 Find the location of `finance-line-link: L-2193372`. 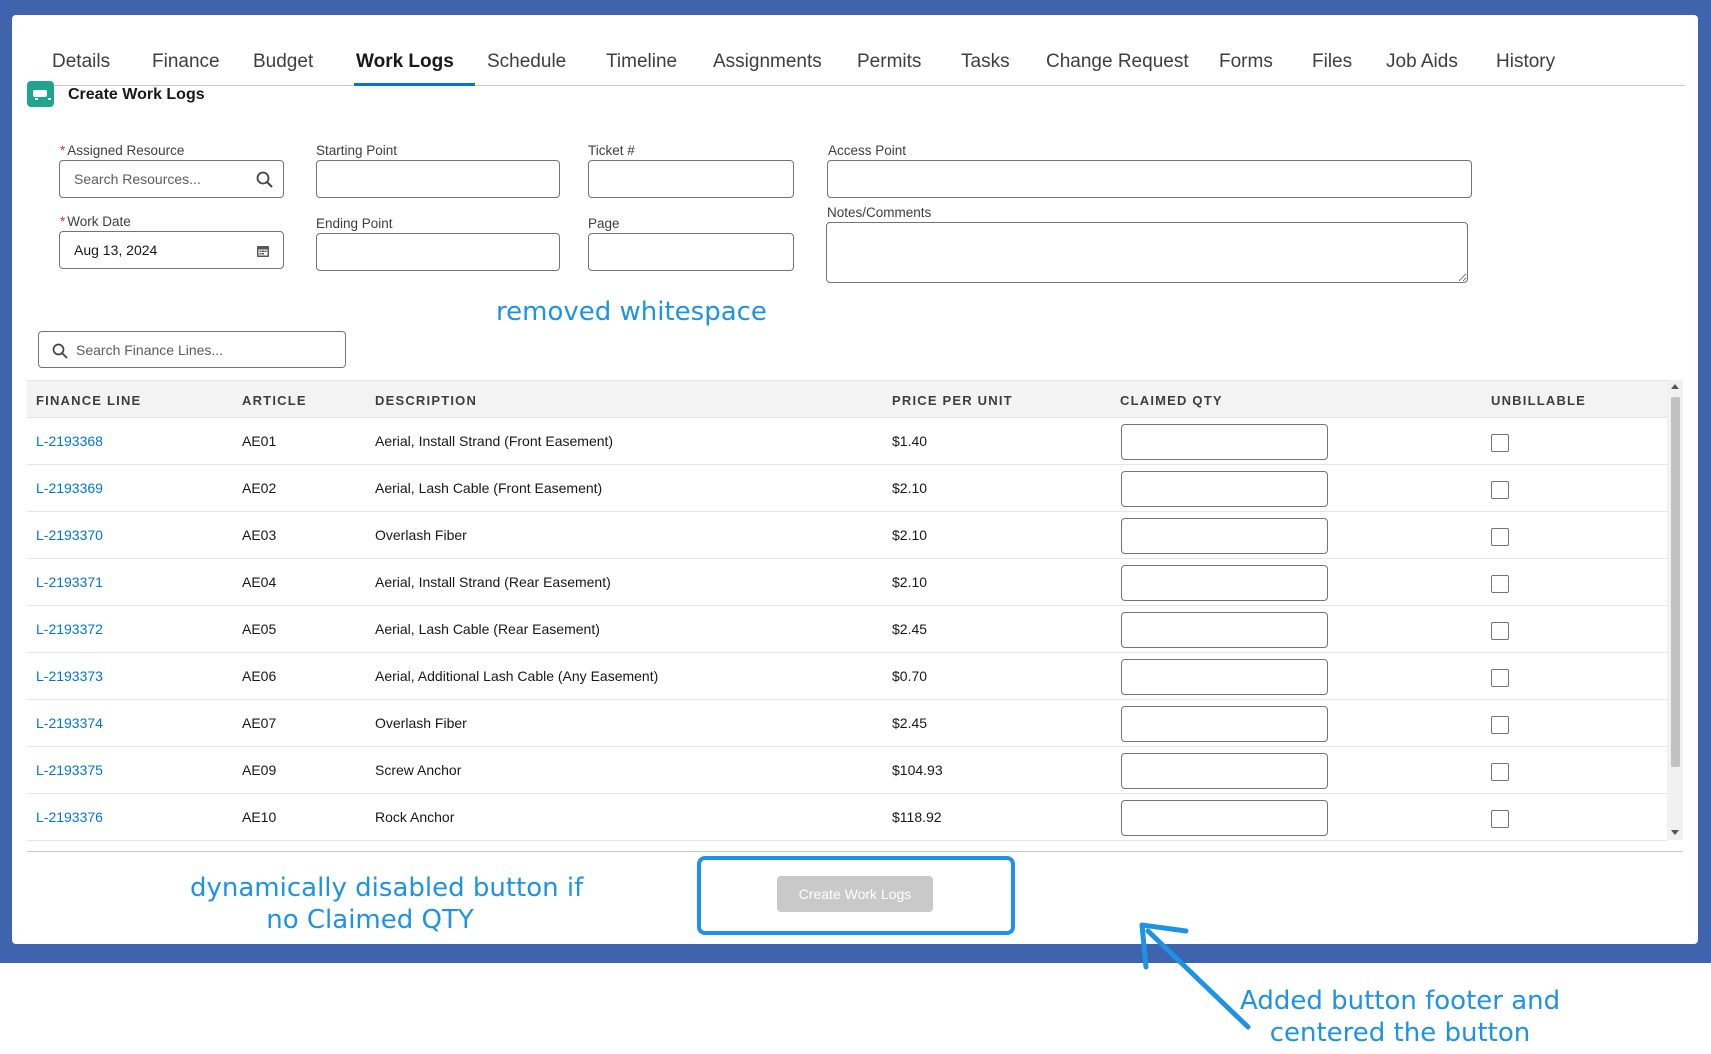

finance-line-link: L-2193372 is located at coordinates (69, 629).